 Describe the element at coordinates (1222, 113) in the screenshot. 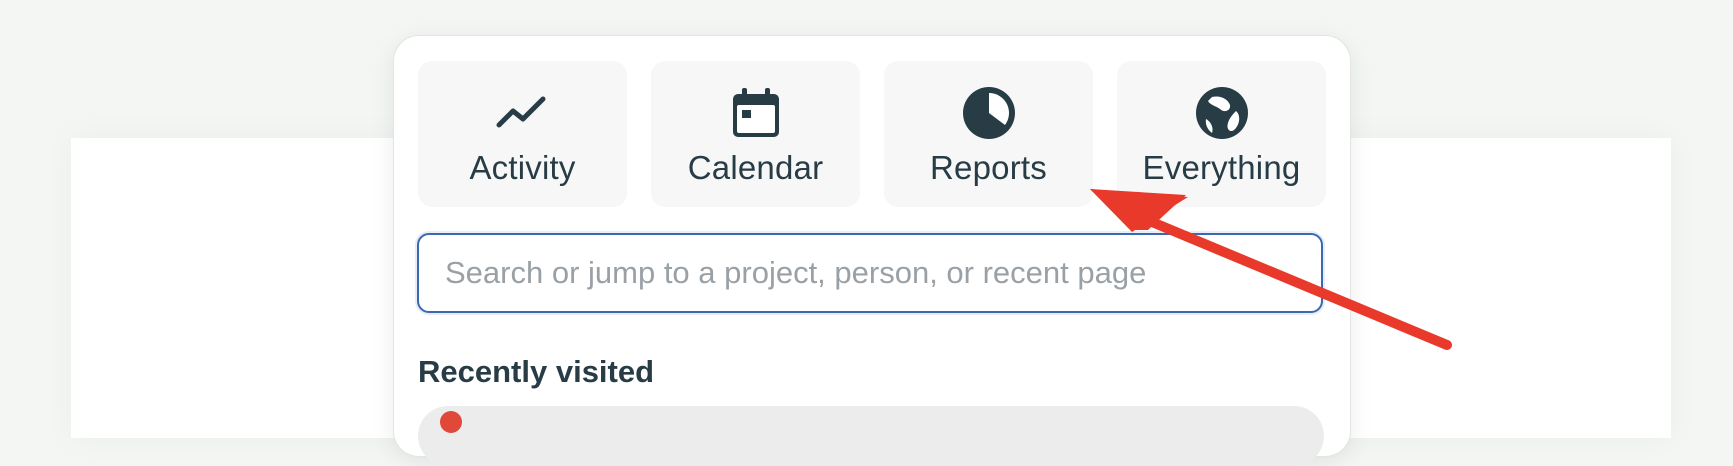

I see `everything-icon` at that location.